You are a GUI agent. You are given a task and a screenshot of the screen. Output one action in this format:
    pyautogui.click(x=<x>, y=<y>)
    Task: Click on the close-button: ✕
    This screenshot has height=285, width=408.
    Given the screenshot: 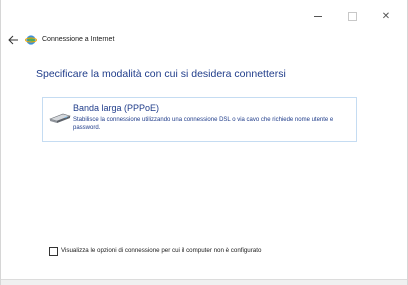 What is the action you would take?
    pyautogui.click(x=386, y=17)
    